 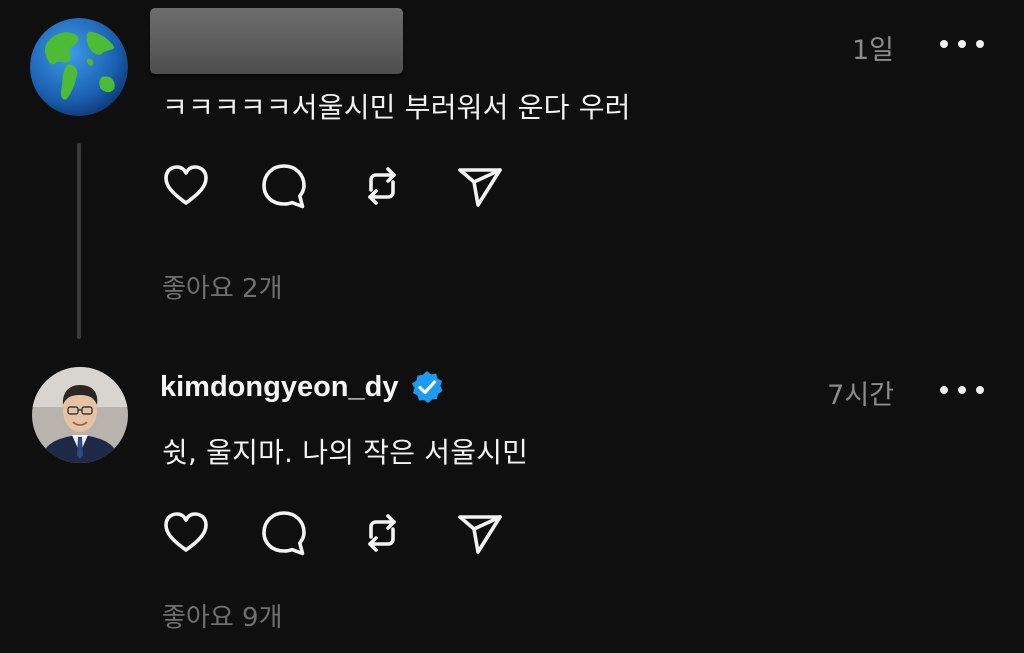 I want to click on profile-photo, so click(x=80, y=415).